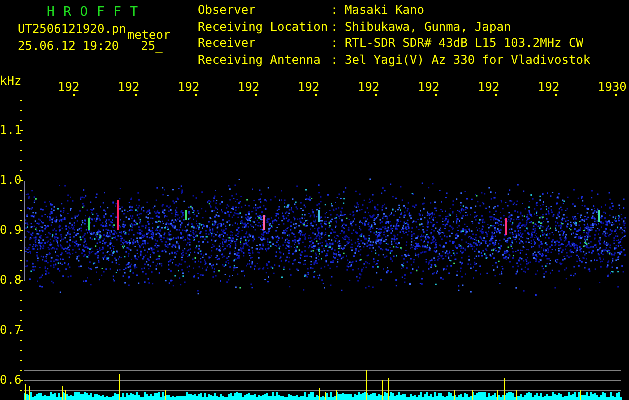 Image resolution: width=629 pixels, height=400 pixels. Describe the element at coordinates (11, 330) in the screenshot. I see `axis-label: 0.7` at that location.